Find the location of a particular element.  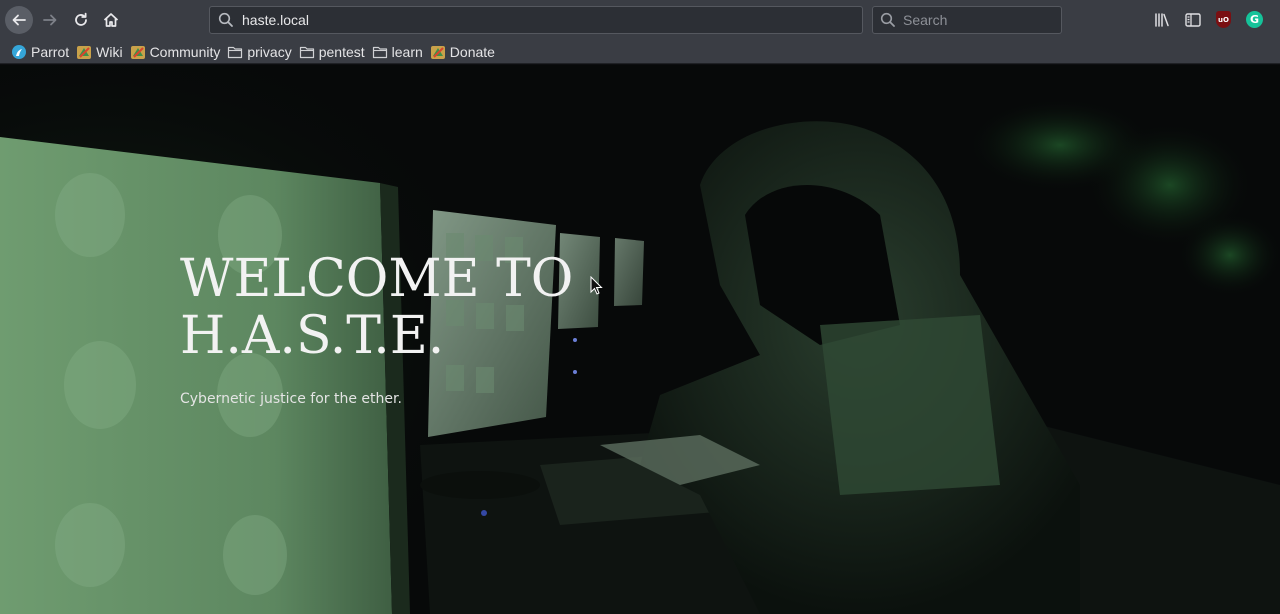

url-bar: haste.local is located at coordinates (536, 20).